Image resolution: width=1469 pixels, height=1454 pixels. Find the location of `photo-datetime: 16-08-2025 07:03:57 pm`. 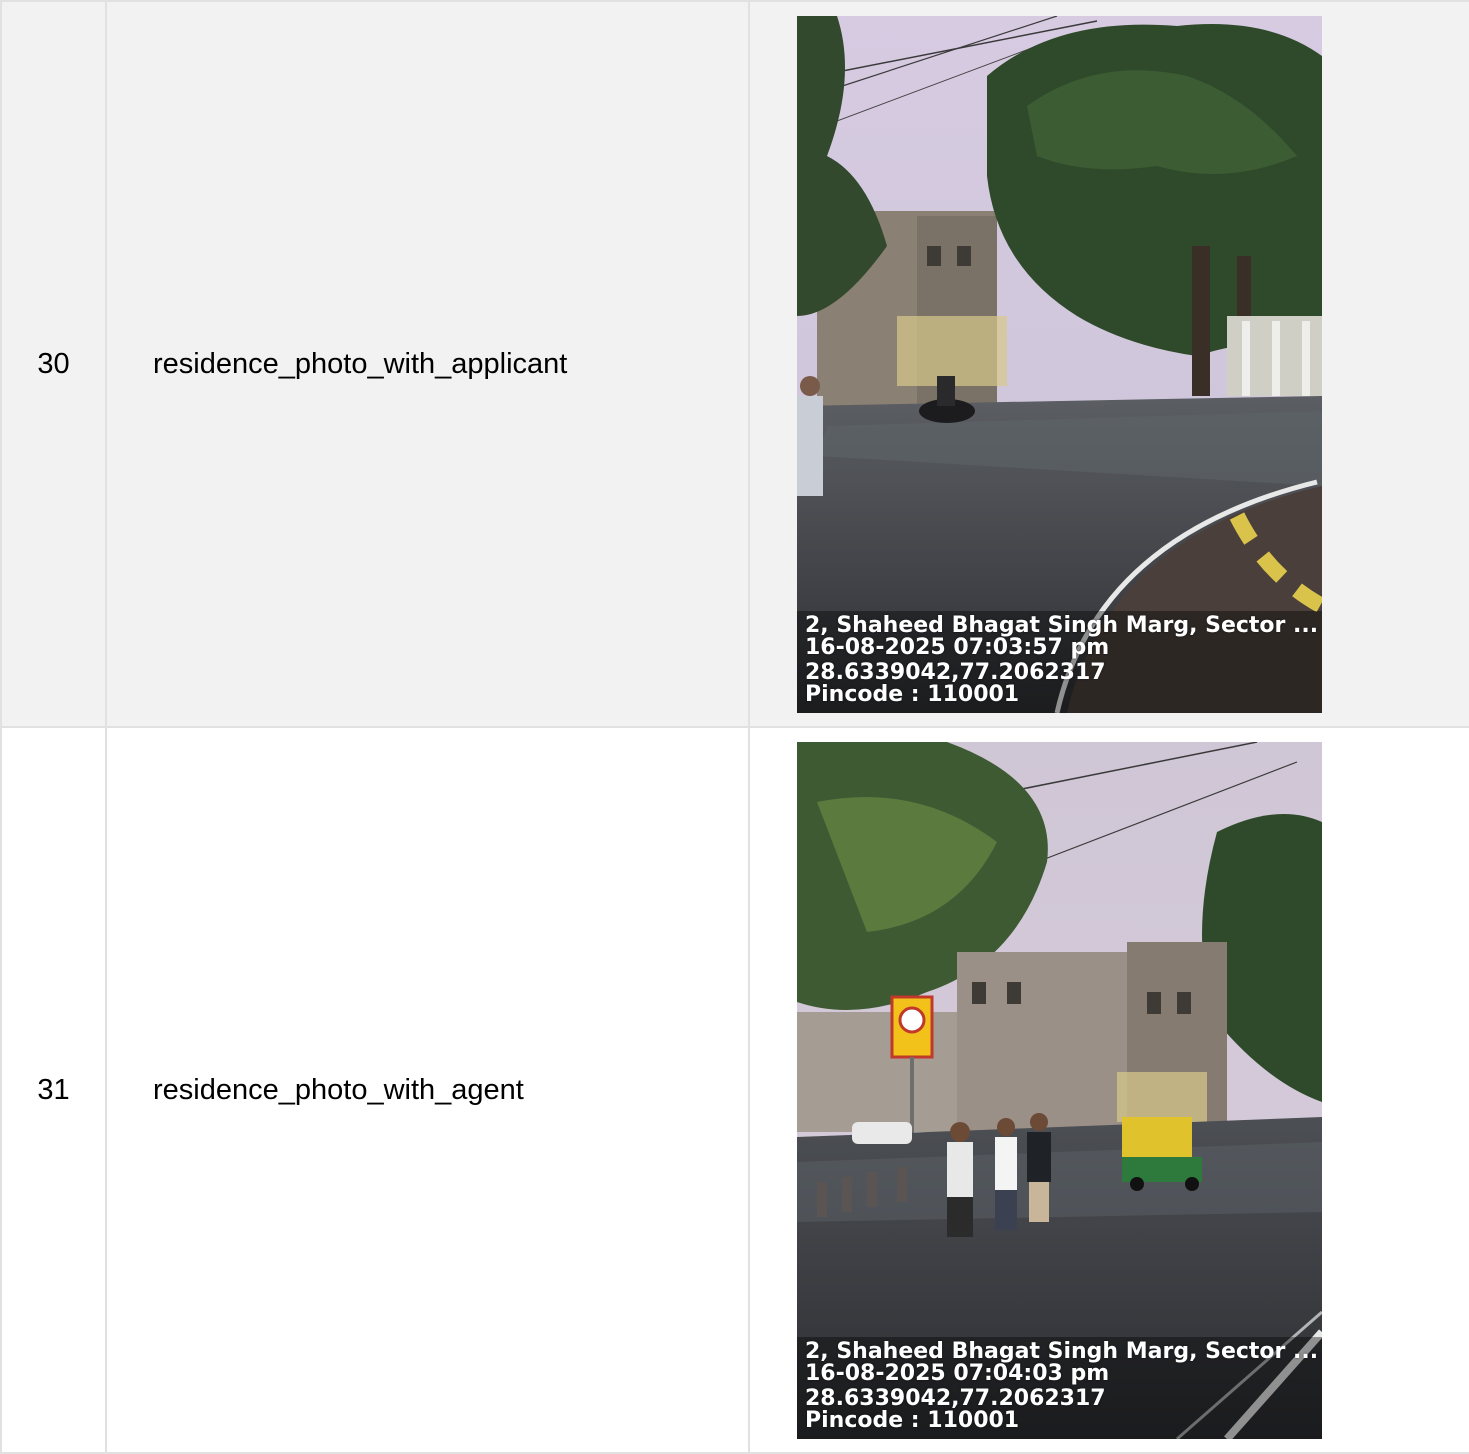

photo-datetime: 16-08-2025 07:03:57 pm is located at coordinates (957, 647).